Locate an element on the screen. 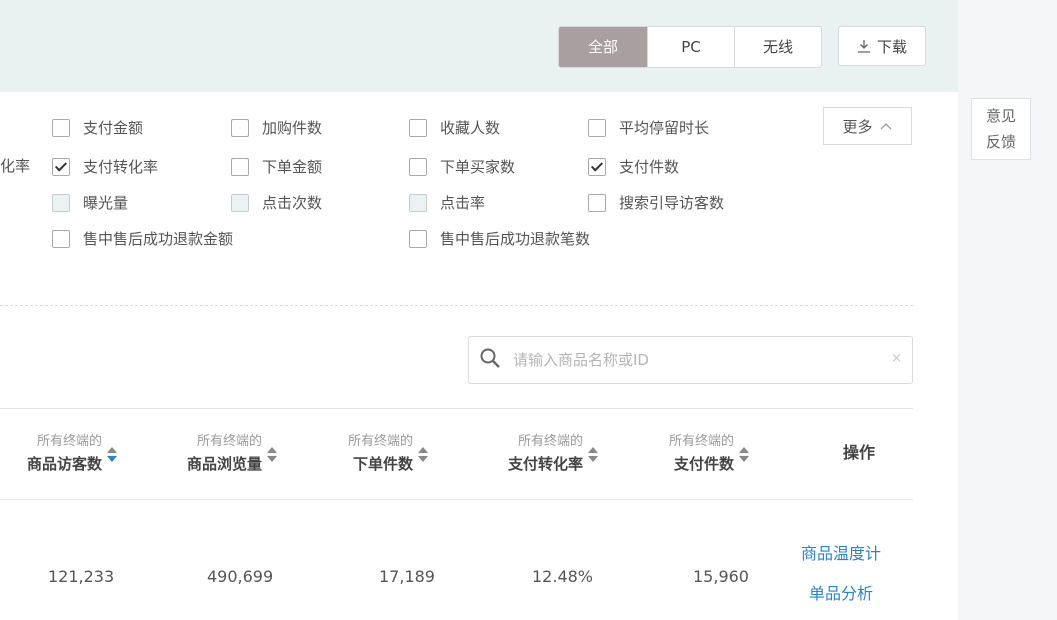 Image resolution: width=1057 pixels, height=620 pixels. chevron-up-icon is located at coordinates (886, 126).